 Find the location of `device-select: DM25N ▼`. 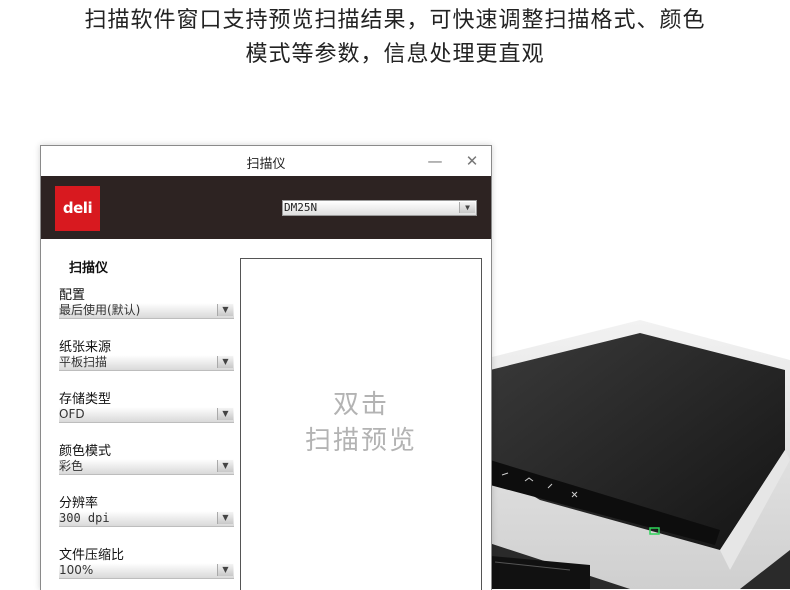

device-select: DM25N ▼ is located at coordinates (379, 208).